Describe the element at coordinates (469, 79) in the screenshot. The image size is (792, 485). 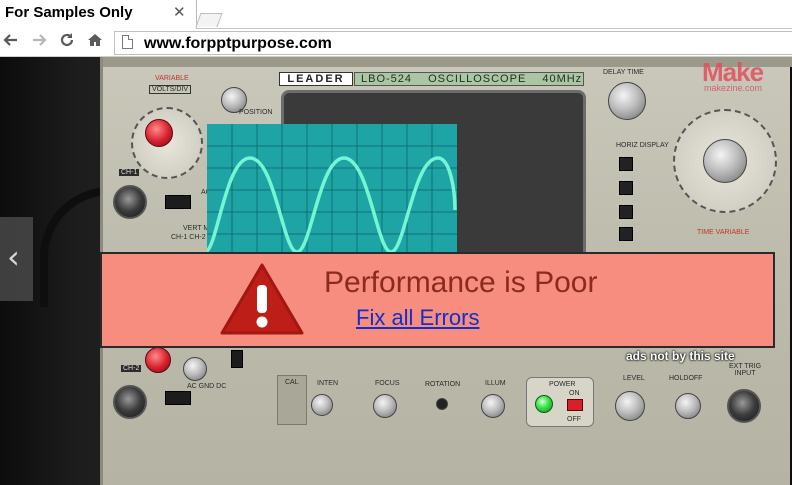
I see `model-plate: LBO-524 OSCILLOSCOPE 40MHz` at that location.